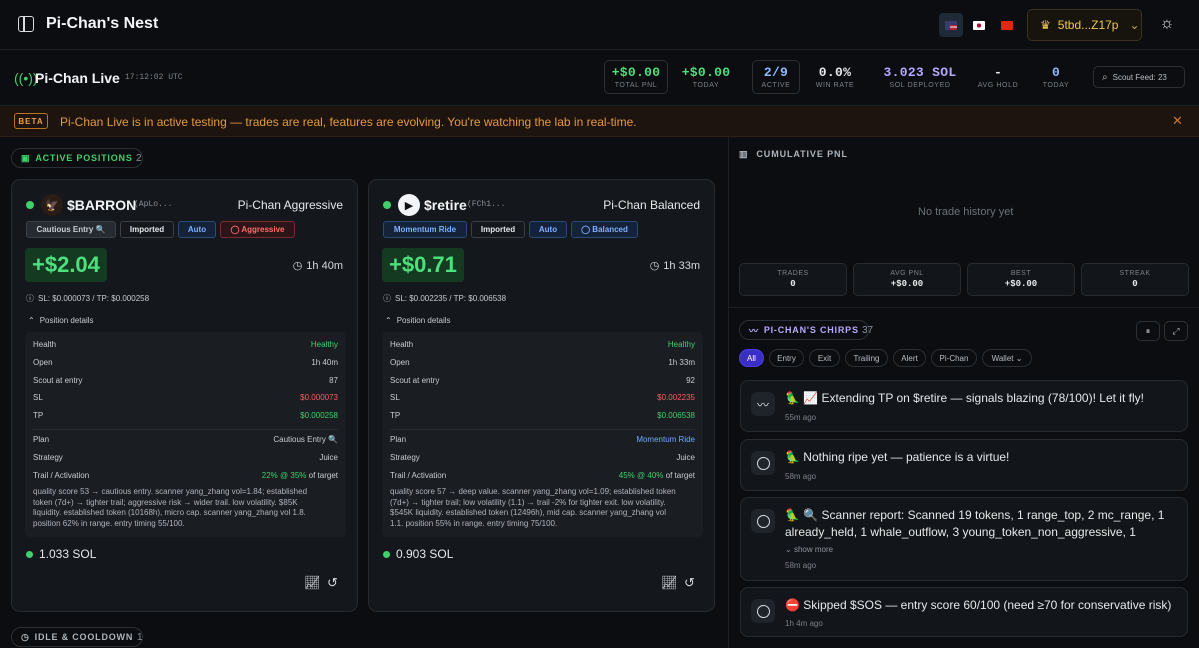 The image size is (1199, 648). I want to click on stat-label: TRADES, so click(793, 273).